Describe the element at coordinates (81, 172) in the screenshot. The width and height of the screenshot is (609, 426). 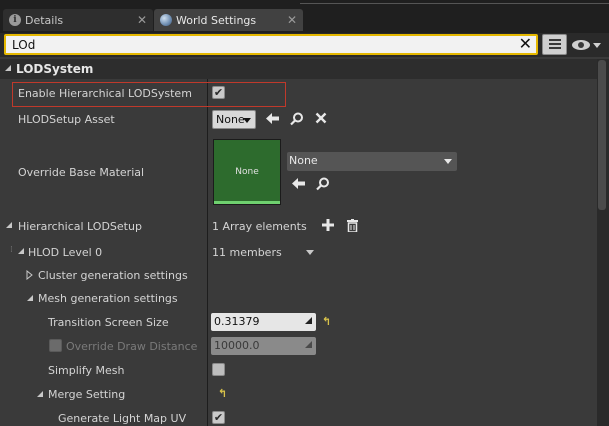
I see `override-base-material-label: Override Base Material` at that location.